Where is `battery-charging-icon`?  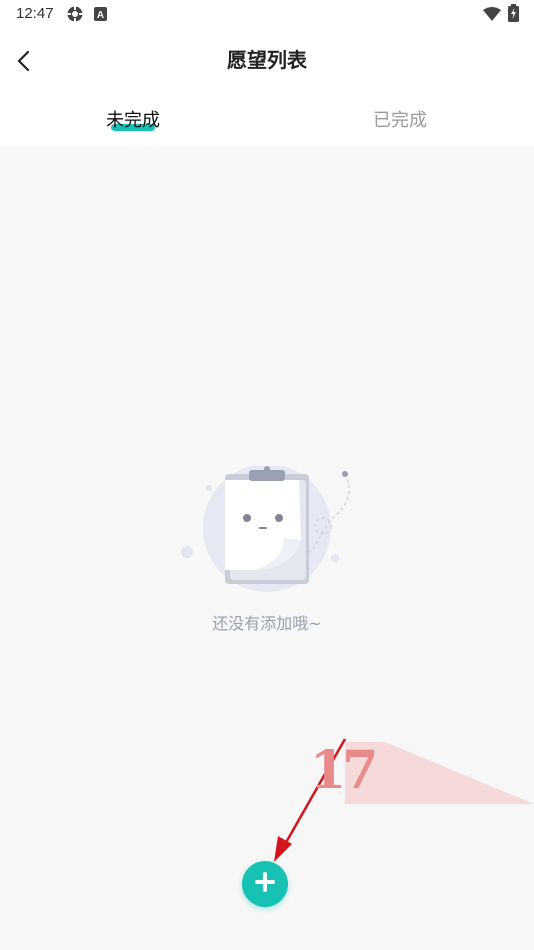
battery-charging-icon is located at coordinates (513, 15).